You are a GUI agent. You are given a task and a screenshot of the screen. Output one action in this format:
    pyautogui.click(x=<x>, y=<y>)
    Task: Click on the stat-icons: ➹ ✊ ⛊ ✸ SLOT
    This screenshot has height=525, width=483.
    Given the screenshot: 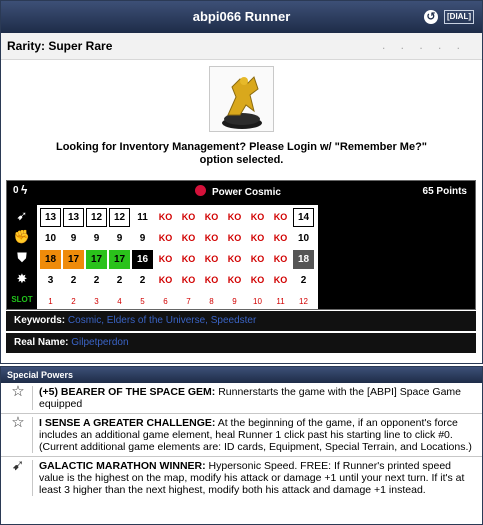 What is the action you would take?
    pyautogui.click(x=22, y=257)
    